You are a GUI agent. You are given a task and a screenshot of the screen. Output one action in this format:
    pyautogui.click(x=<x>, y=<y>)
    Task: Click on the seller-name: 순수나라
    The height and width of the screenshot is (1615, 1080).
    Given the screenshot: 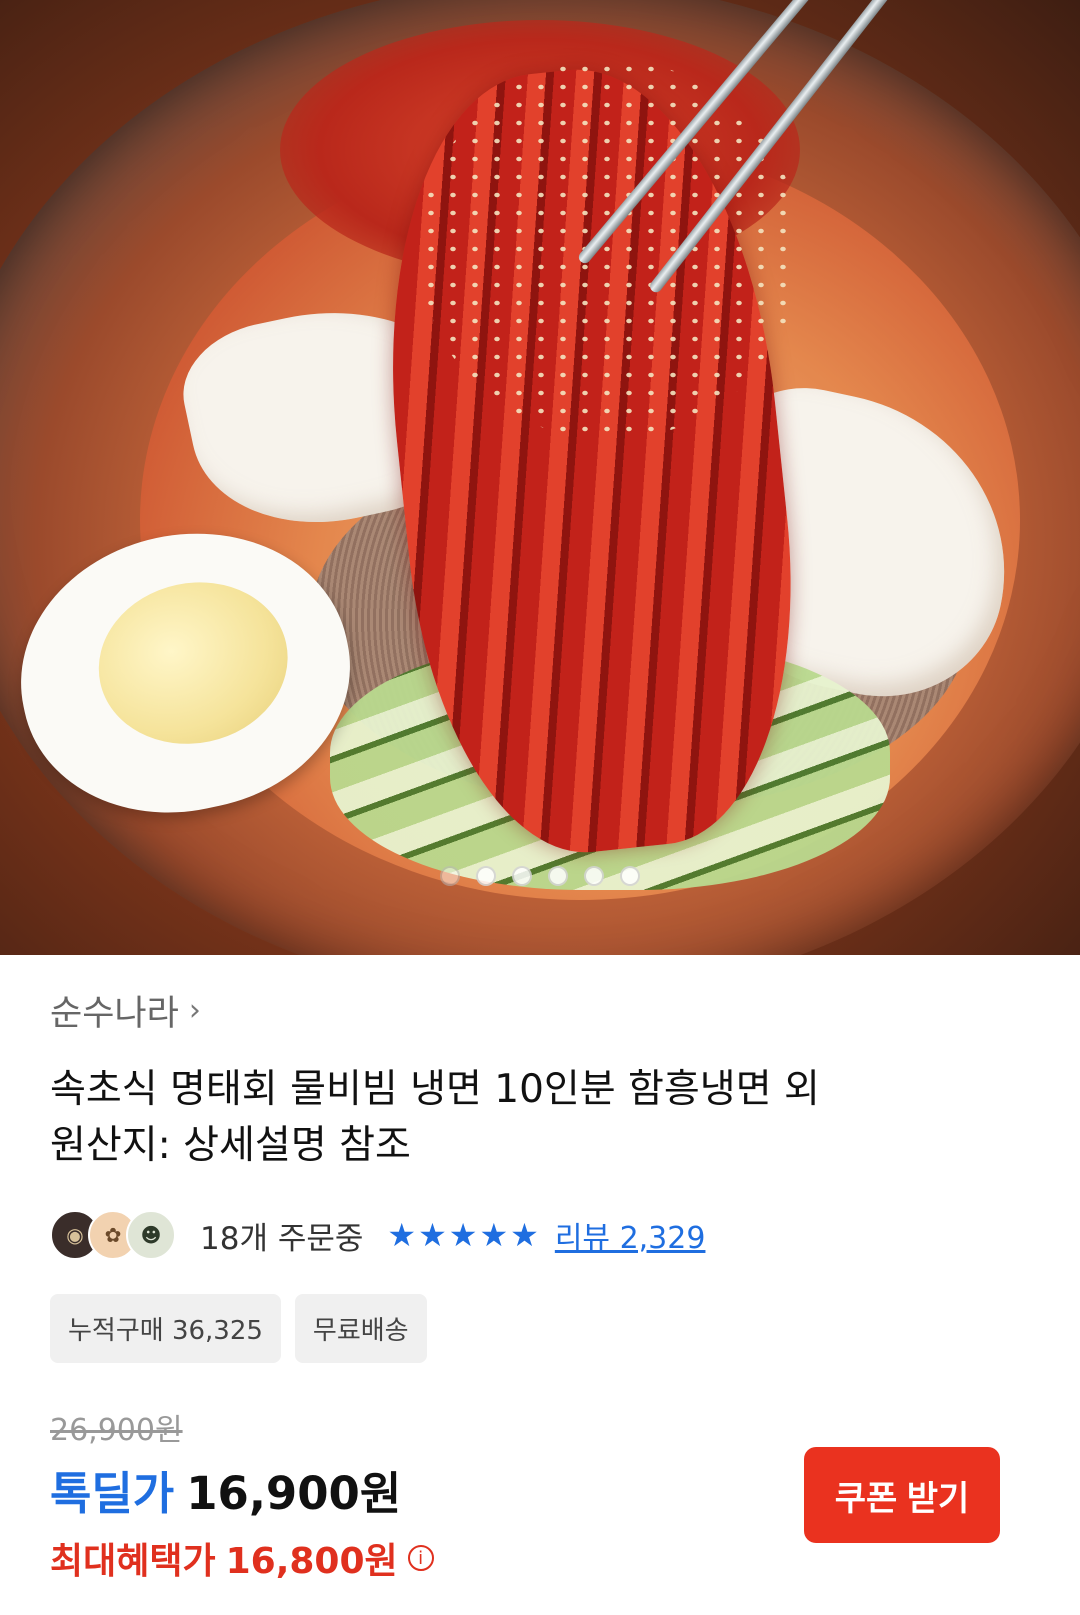 What is the action you would take?
    pyautogui.click(x=114, y=1010)
    